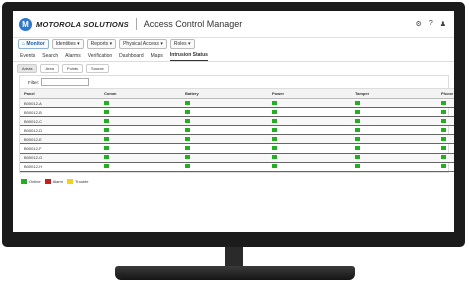 The height and width of the screenshot is (284, 469). Describe the element at coordinates (419, 24) in the screenshot. I see `gear-icon: ⚙` at that location.